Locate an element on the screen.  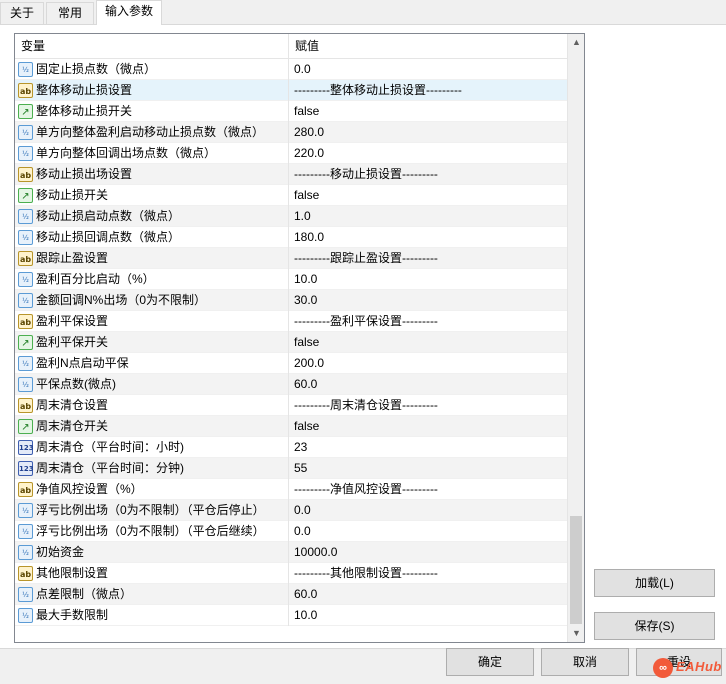
value-cell: ---------周末清仓设置--------- is located at coordinates (428, 405).